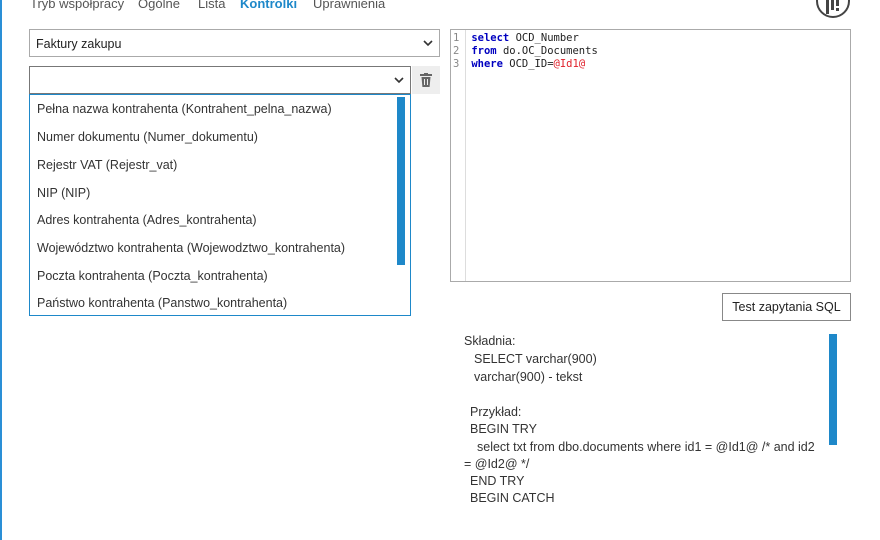 This screenshot has height=540, width=880. What do you see at coordinates (493, 38) in the screenshot?
I see `sql-keyword: select` at bounding box center [493, 38].